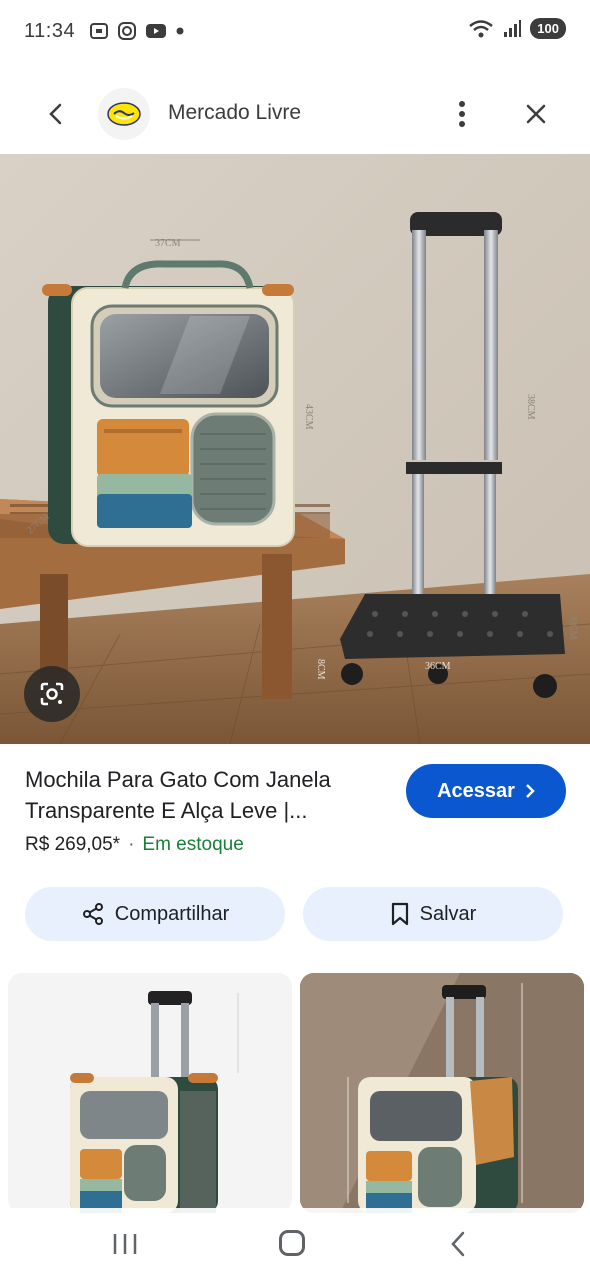 Image resolution: width=590 pixels, height=1280 pixels. I want to click on google-lens-button, so click(52, 694).